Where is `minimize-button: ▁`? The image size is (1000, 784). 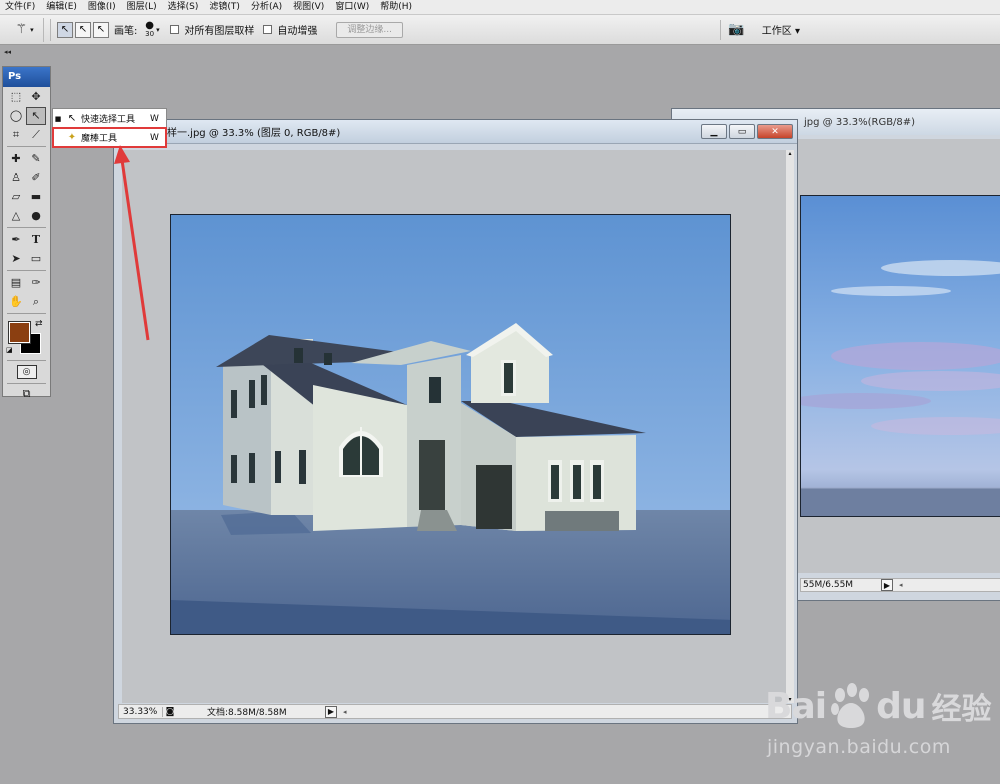 minimize-button: ▁ is located at coordinates (714, 131).